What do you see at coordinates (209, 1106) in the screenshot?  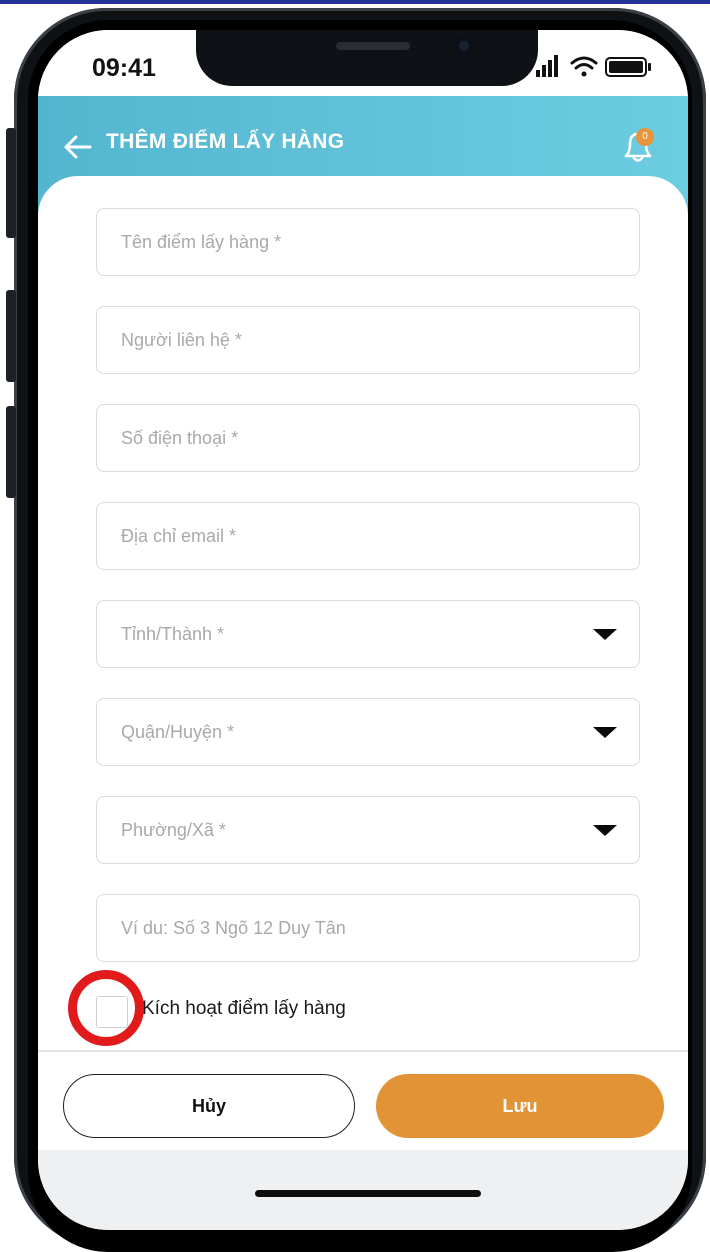 I see `cancel-button: Hủy` at bounding box center [209, 1106].